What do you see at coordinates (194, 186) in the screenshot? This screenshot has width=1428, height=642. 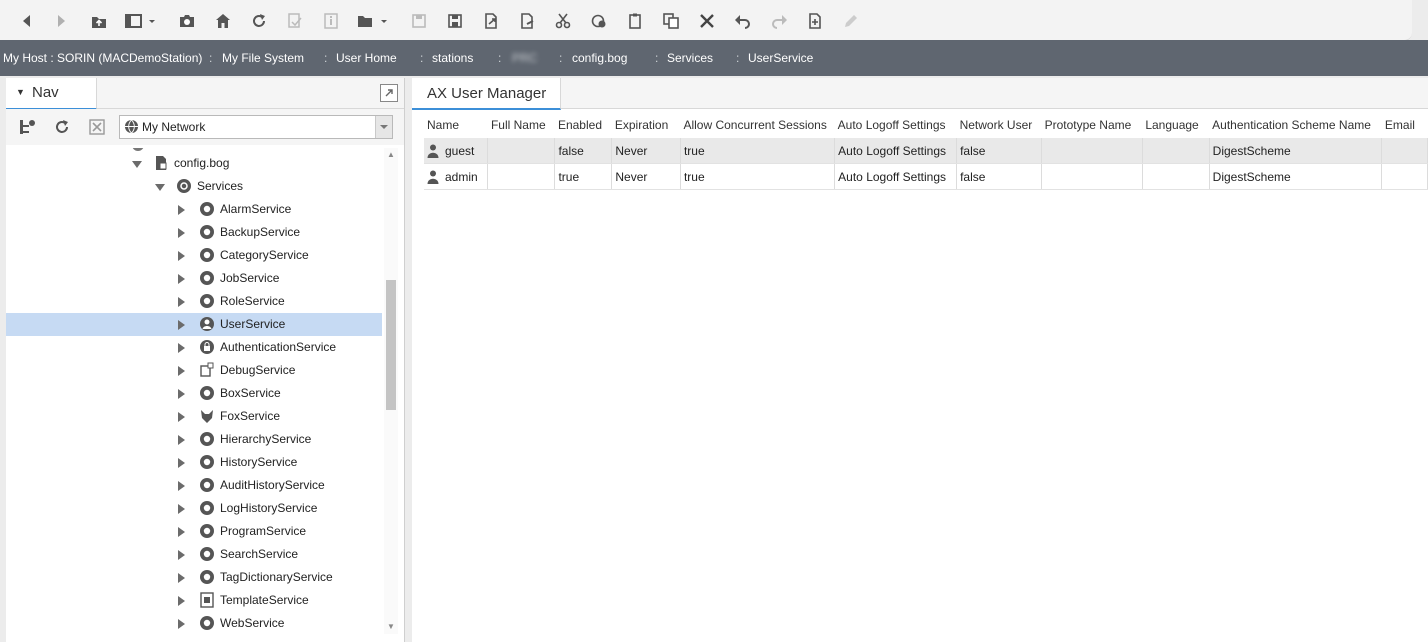 I see `tree-item-services: Services` at bounding box center [194, 186].